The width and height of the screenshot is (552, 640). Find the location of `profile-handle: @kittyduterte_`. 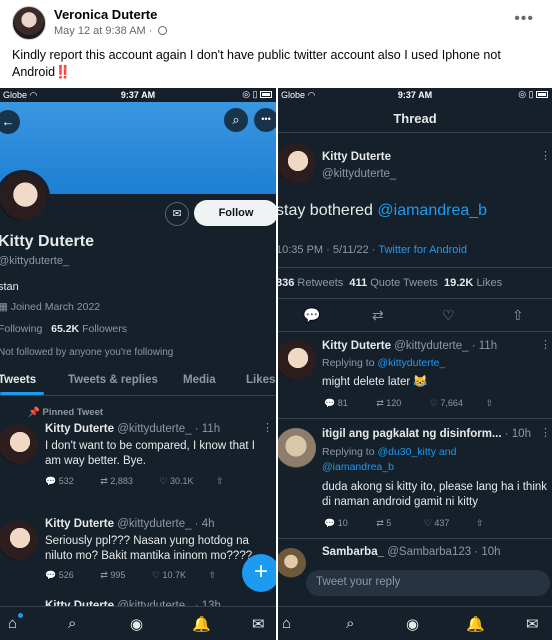

profile-handle: @kittyduterte_ is located at coordinates (35, 261).